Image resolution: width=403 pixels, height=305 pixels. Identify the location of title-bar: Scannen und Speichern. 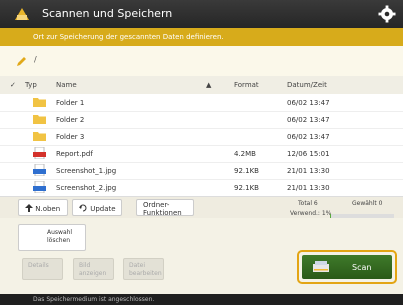
(201, 14).